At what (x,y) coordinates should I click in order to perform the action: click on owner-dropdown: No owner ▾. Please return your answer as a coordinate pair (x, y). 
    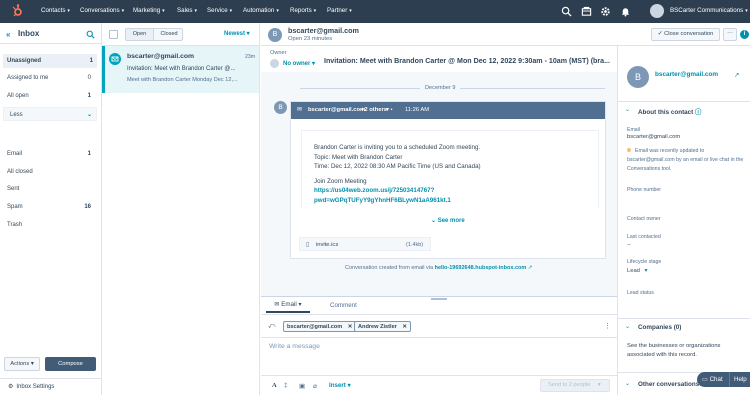
    Looking at the image, I should click on (299, 63).